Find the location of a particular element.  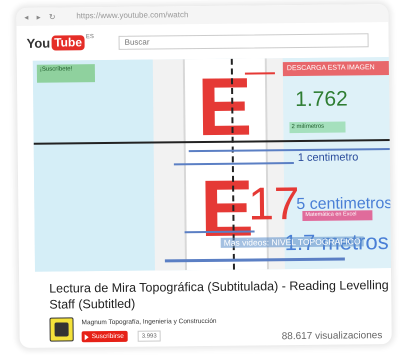

subscribe-label: Suscribirse is located at coordinates (107, 336).